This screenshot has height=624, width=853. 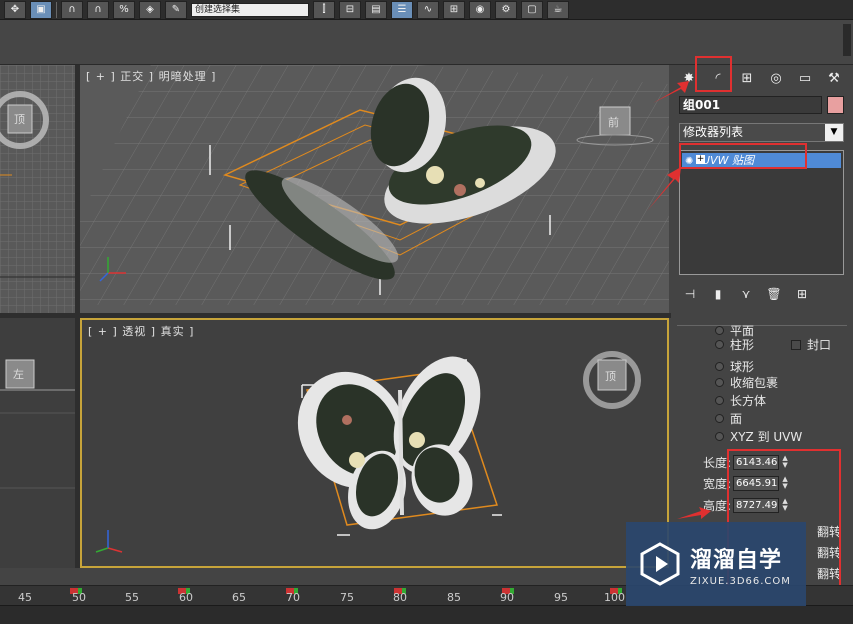 What do you see at coordinates (561, 597) in the screenshot?
I see `timeline-tick: 95` at bounding box center [561, 597].